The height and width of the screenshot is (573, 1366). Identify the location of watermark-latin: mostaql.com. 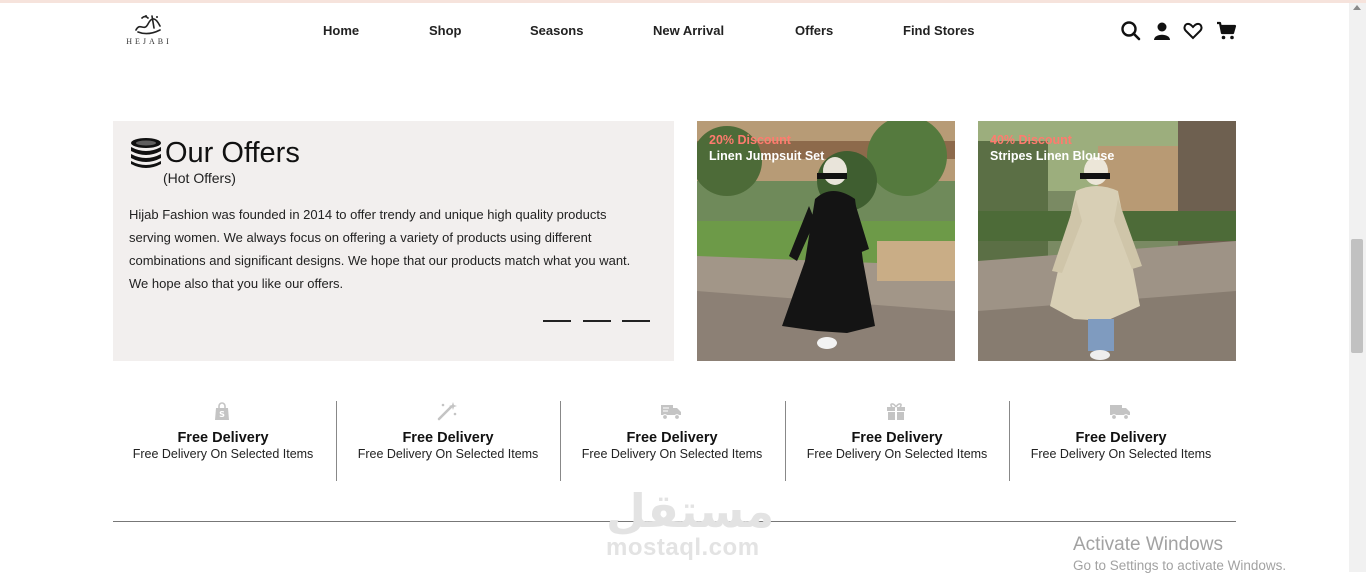
(683, 547).